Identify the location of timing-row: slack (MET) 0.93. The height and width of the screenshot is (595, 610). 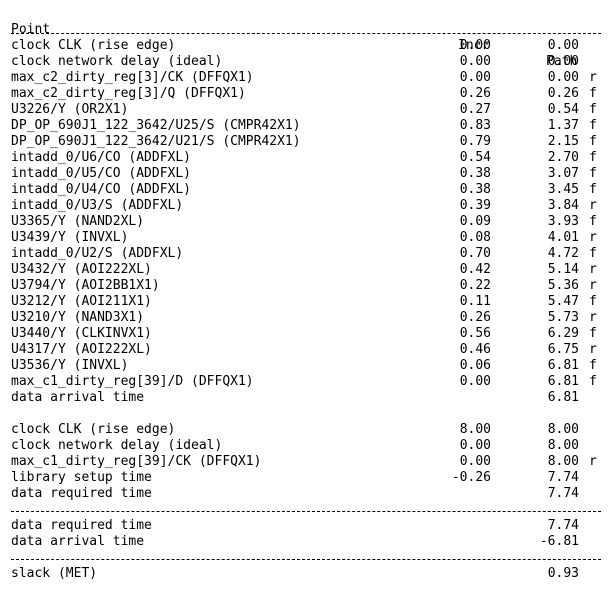
(305, 574).